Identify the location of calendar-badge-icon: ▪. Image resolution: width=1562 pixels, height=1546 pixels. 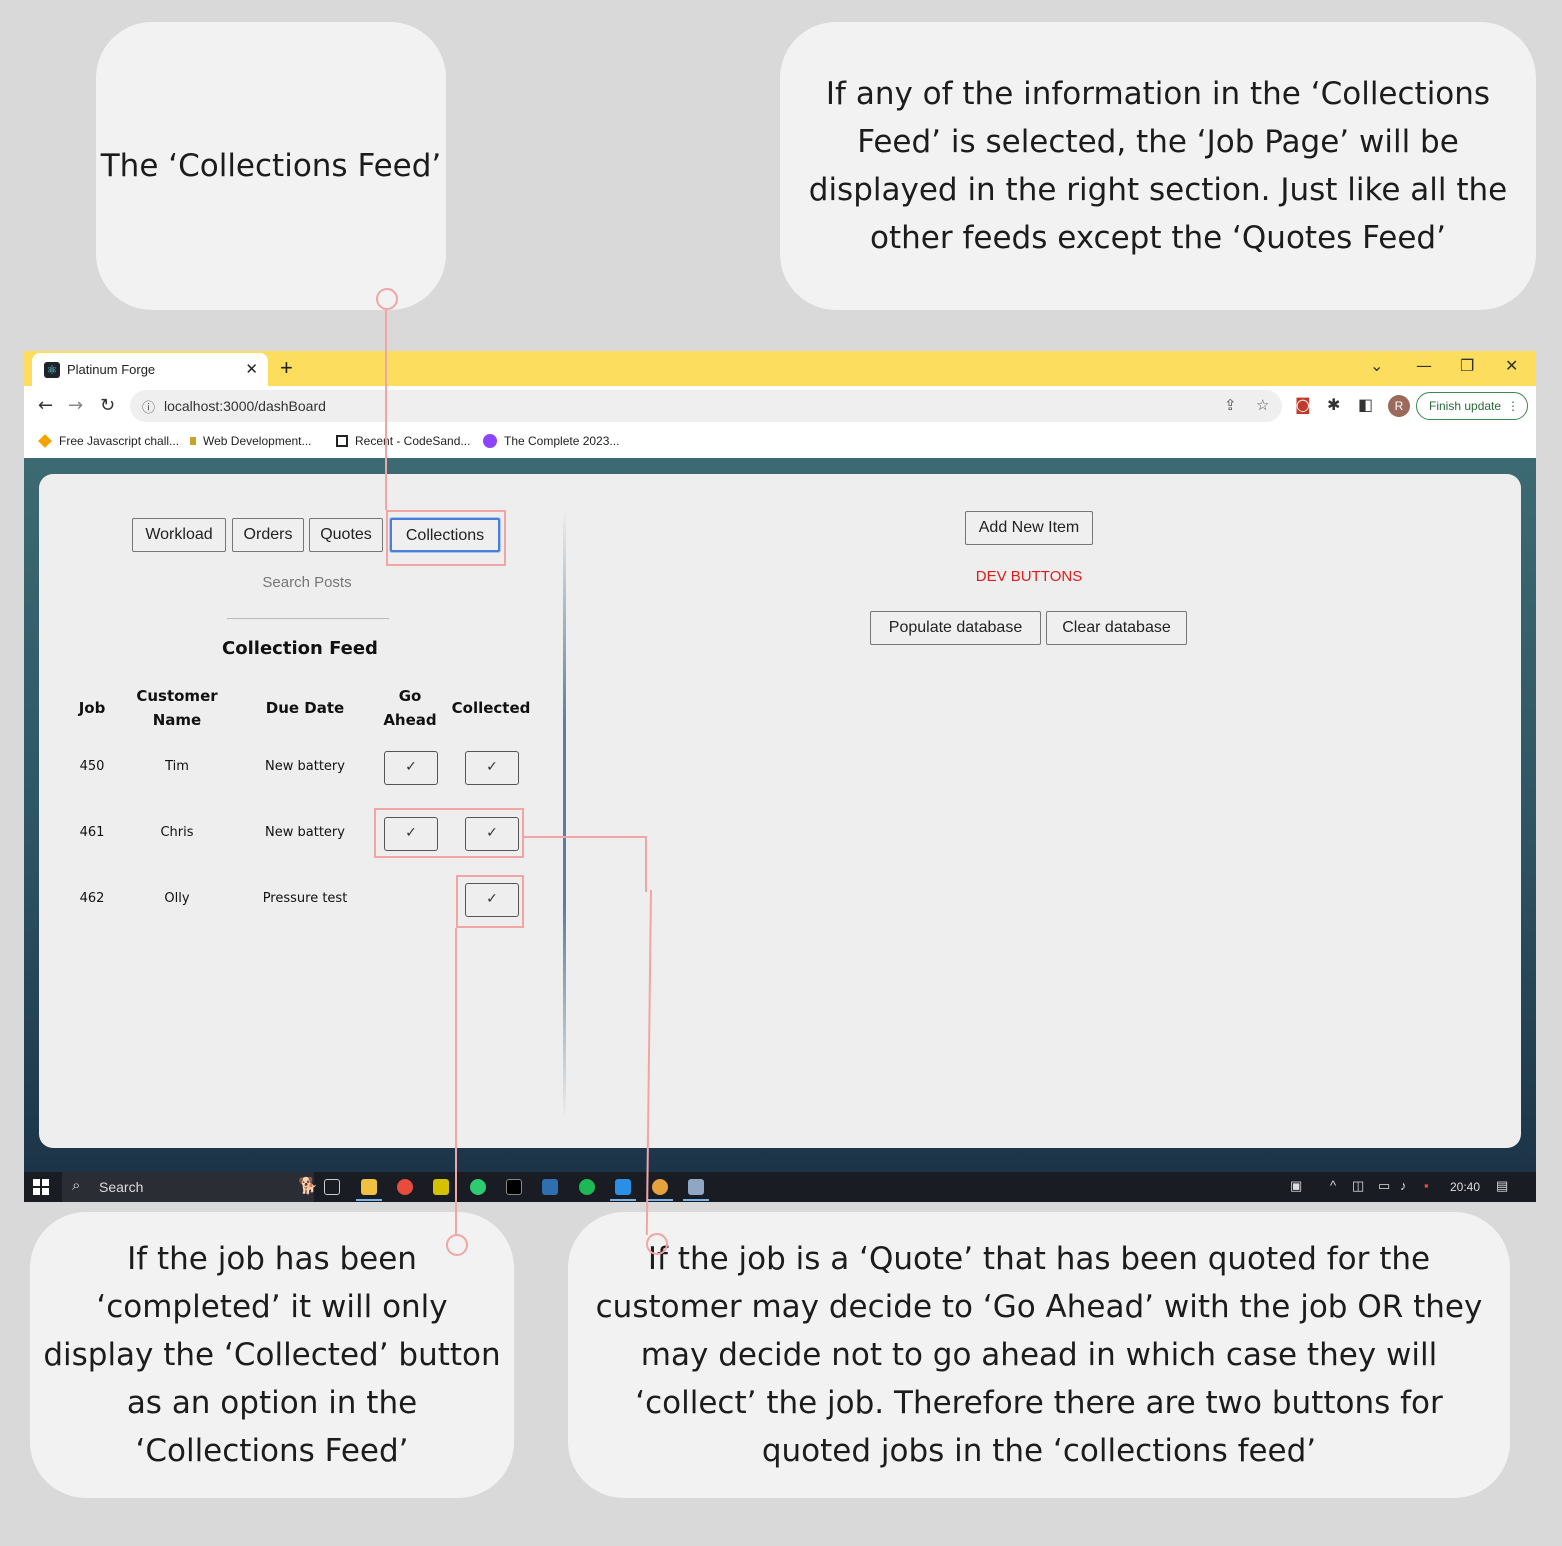
(1426, 1185).